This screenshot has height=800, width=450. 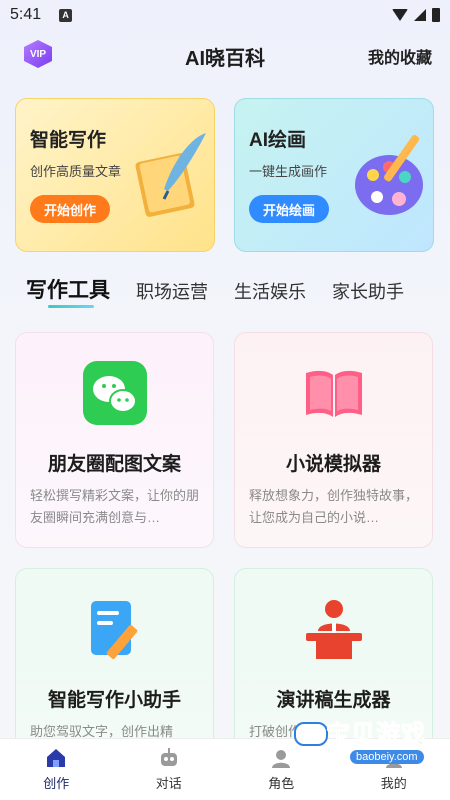 What do you see at coordinates (311, 734) in the screenshot?
I see `gamepad-icon` at bounding box center [311, 734].